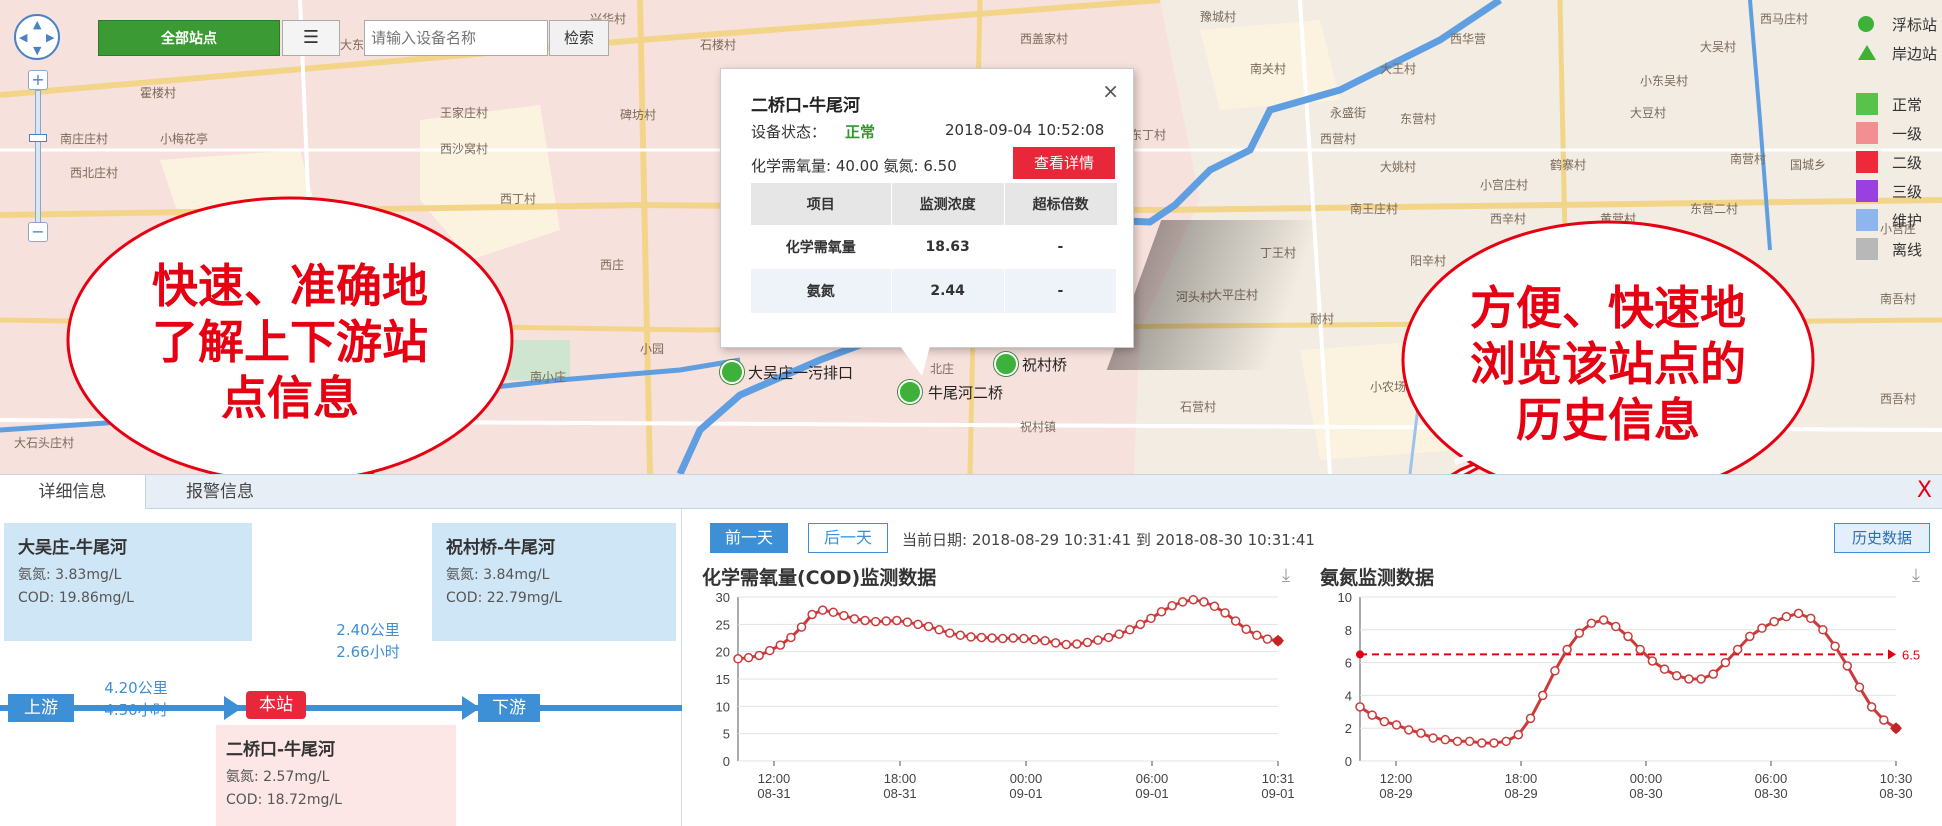 This screenshot has height=826, width=1942. What do you see at coordinates (136, 699) in the screenshot?
I see `upstream-distance: 4.20公里 4.50小时` at bounding box center [136, 699].